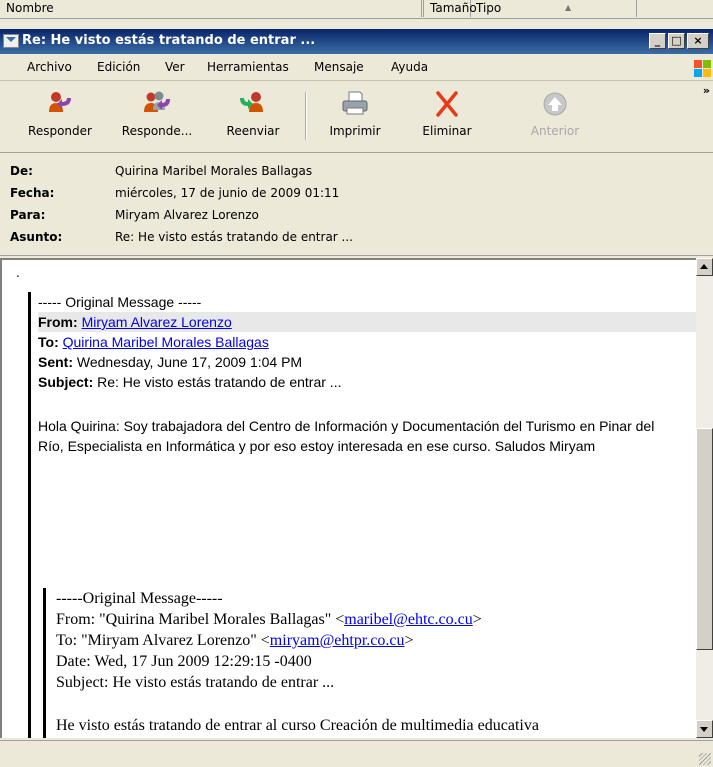 This screenshot has height=767, width=713. What do you see at coordinates (409, 640) in the screenshot?
I see `quote2-to-suffix: >` at bounding box center [409, 640].